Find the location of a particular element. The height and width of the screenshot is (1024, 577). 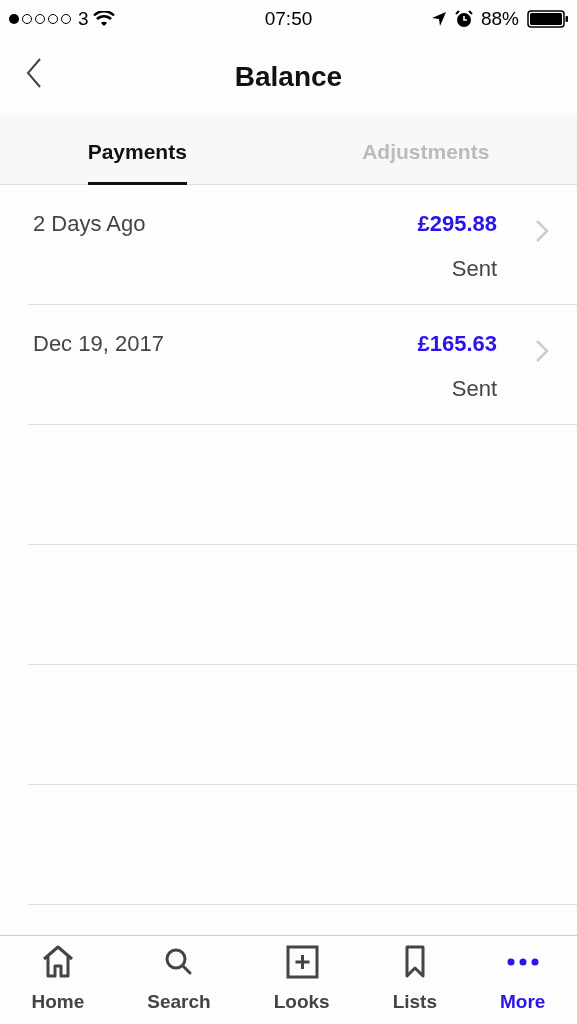

battery-percentage: 88% is located at coordinates (499, 18).